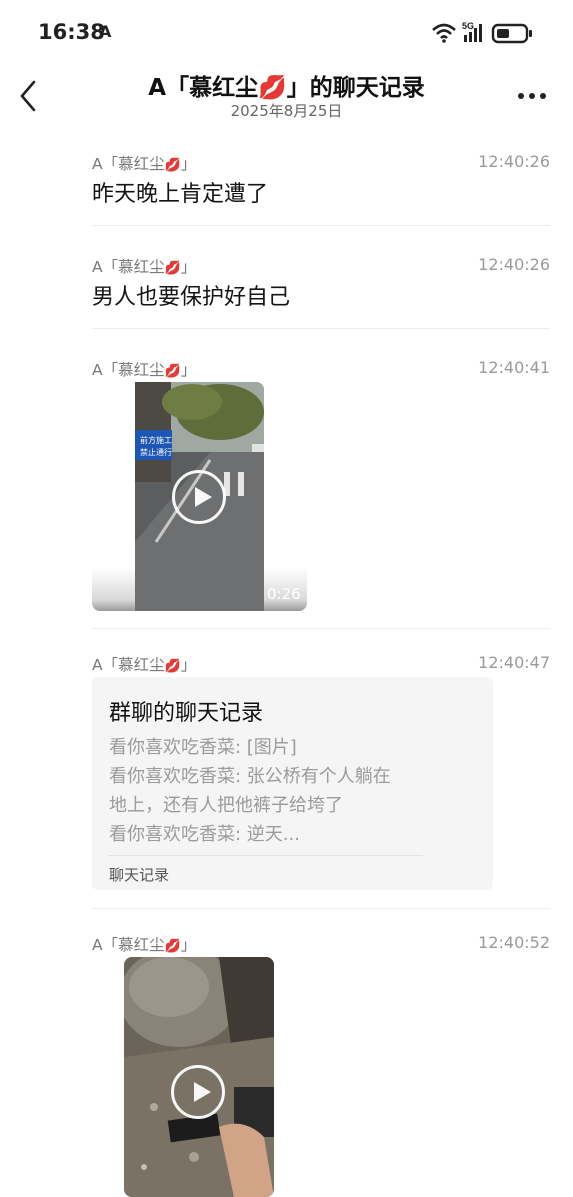 The image size is (573, 1197). I want to click on video-message, so click(199, 1077).